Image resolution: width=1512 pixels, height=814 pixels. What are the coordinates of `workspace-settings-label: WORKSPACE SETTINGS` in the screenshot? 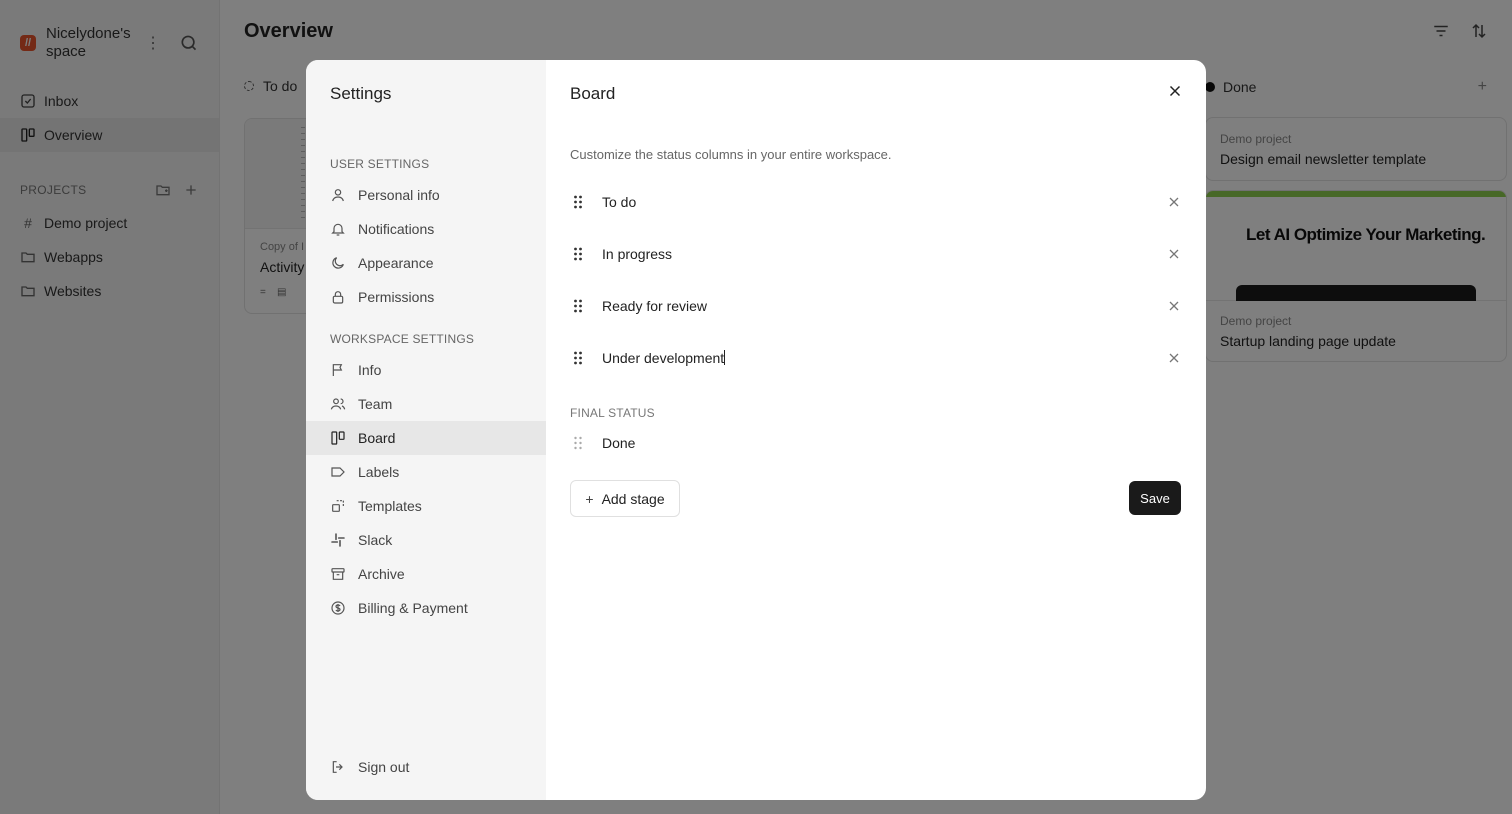 It's located at (402, 339).